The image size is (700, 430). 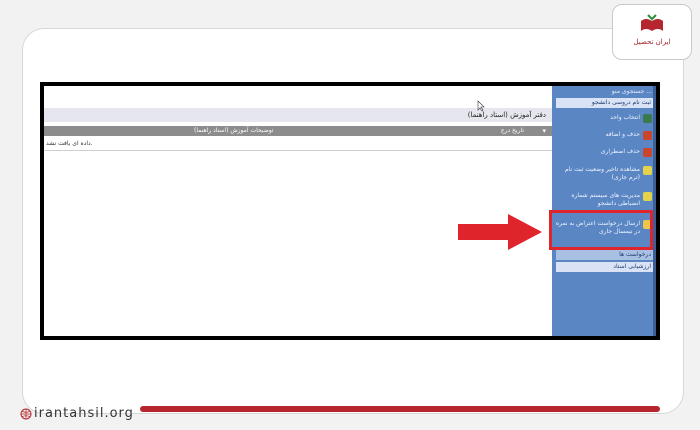 I want to click on empty-message: داده ای یافت نشد., so click(x=69, y=143).